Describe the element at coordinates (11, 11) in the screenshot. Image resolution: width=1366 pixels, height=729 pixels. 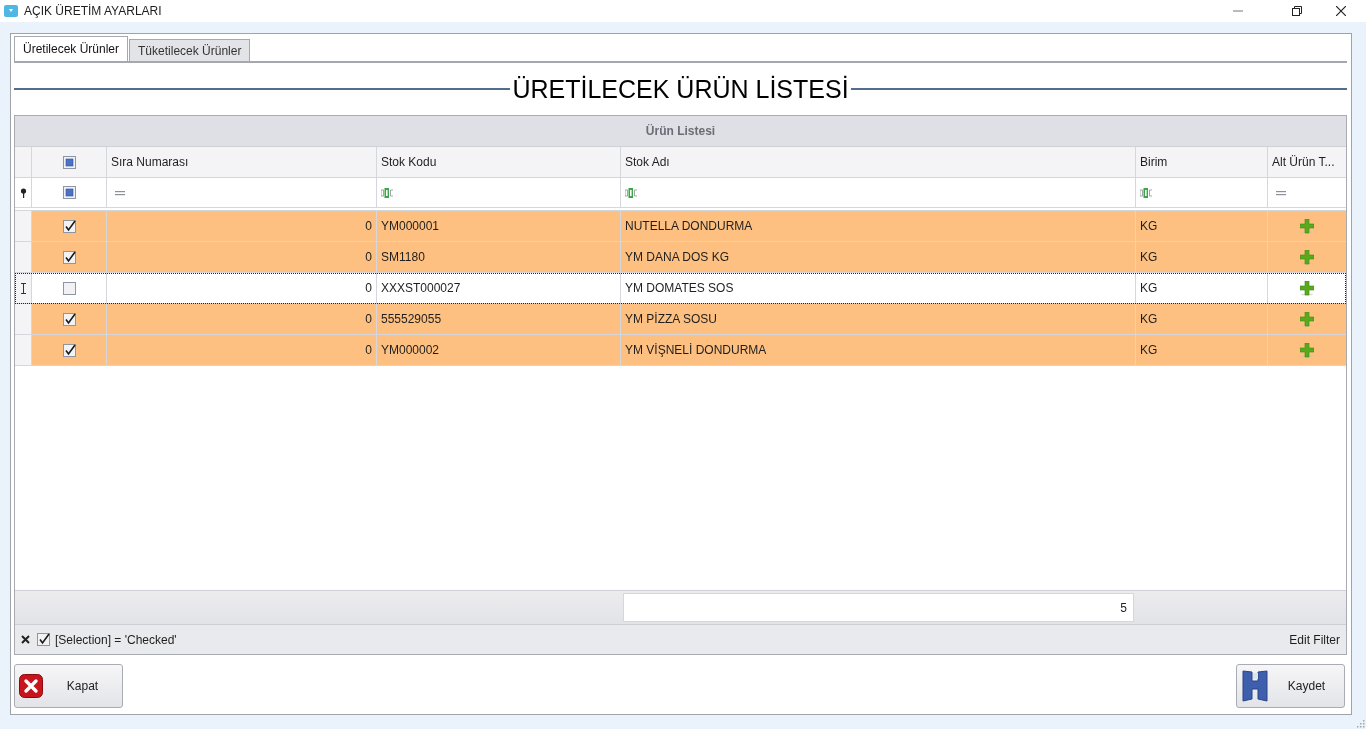
I see `app-icon` at that location.